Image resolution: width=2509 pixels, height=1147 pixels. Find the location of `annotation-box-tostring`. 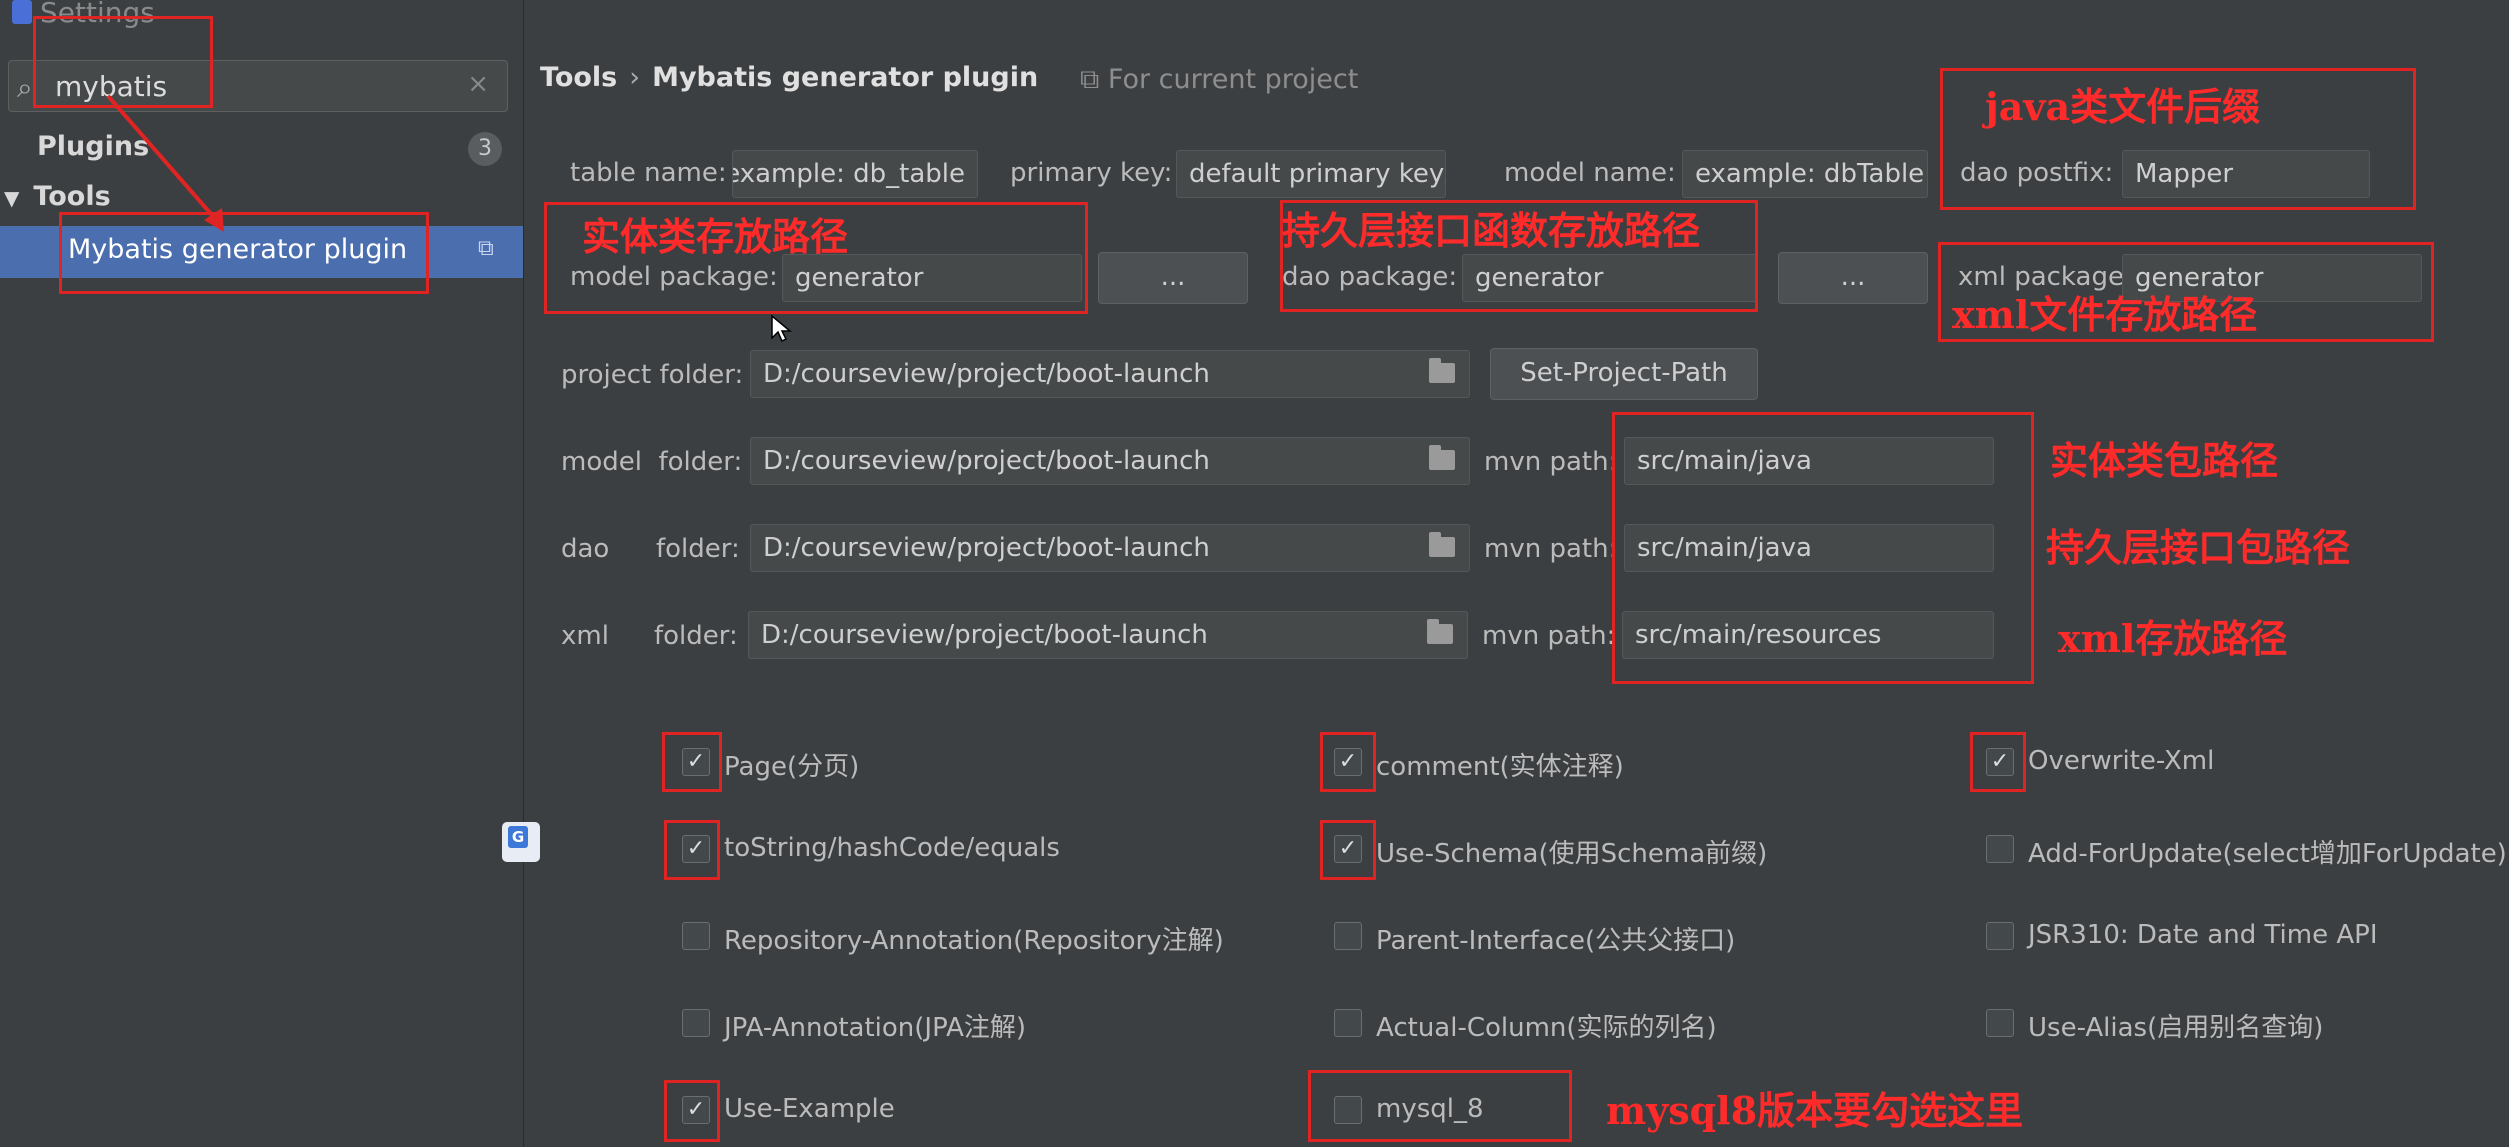

annotation-box-tostring is located at coordinates (692, 850).